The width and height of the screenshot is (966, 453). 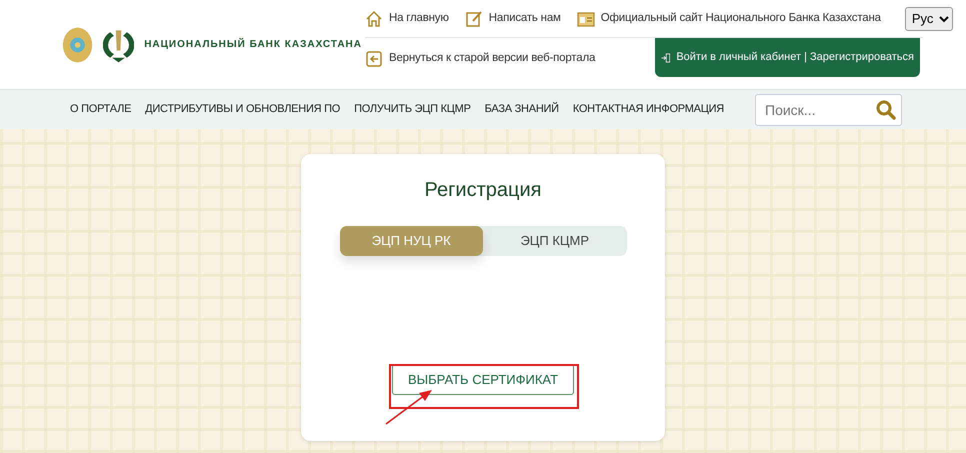 I want to click on nav-link: О ПОРТАЛЕ, so click(x=101, y=109).